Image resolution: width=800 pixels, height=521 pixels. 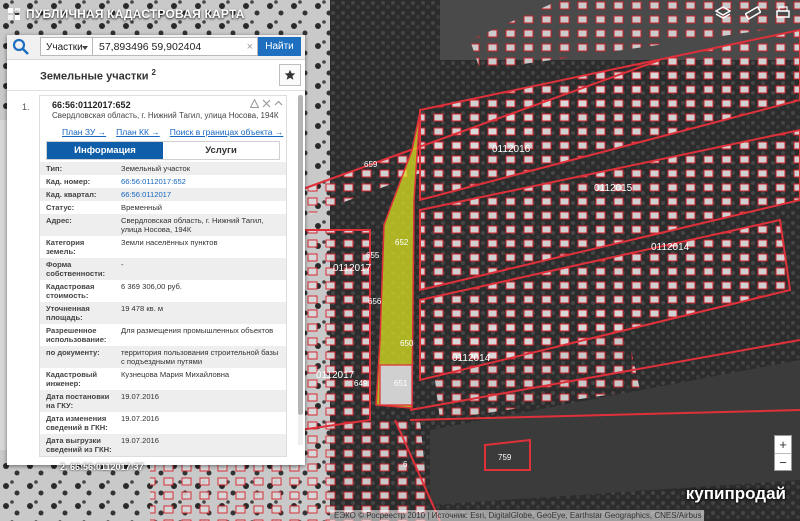 What do you see at coordinates (21, 47) in the screenshot?
I see `search-icon` at bounding box center [21, 47].